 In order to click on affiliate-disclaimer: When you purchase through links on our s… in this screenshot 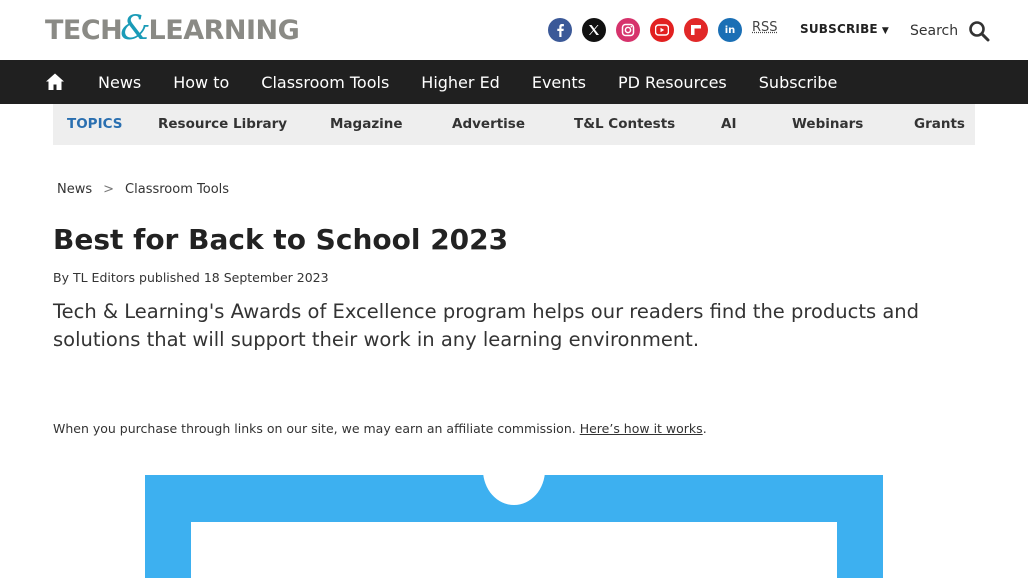, I will do `click(380, 428)`.